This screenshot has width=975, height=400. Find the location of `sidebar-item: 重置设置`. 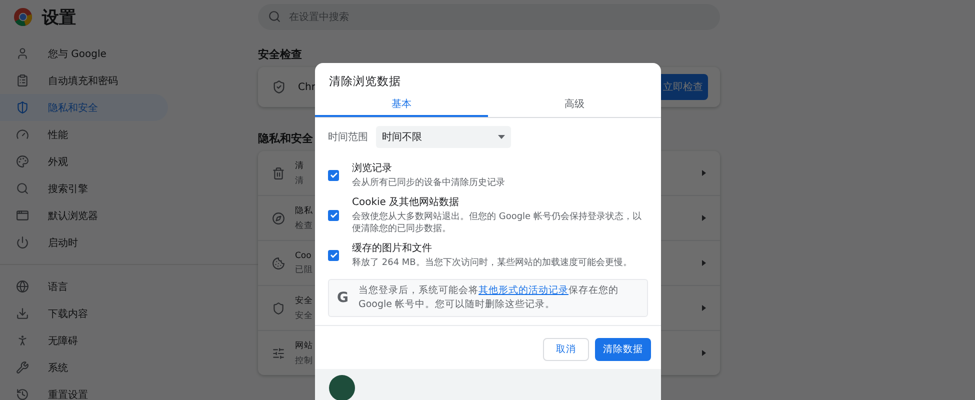

sidebar-item: 重置设置 is located at coordinates (84, 390).